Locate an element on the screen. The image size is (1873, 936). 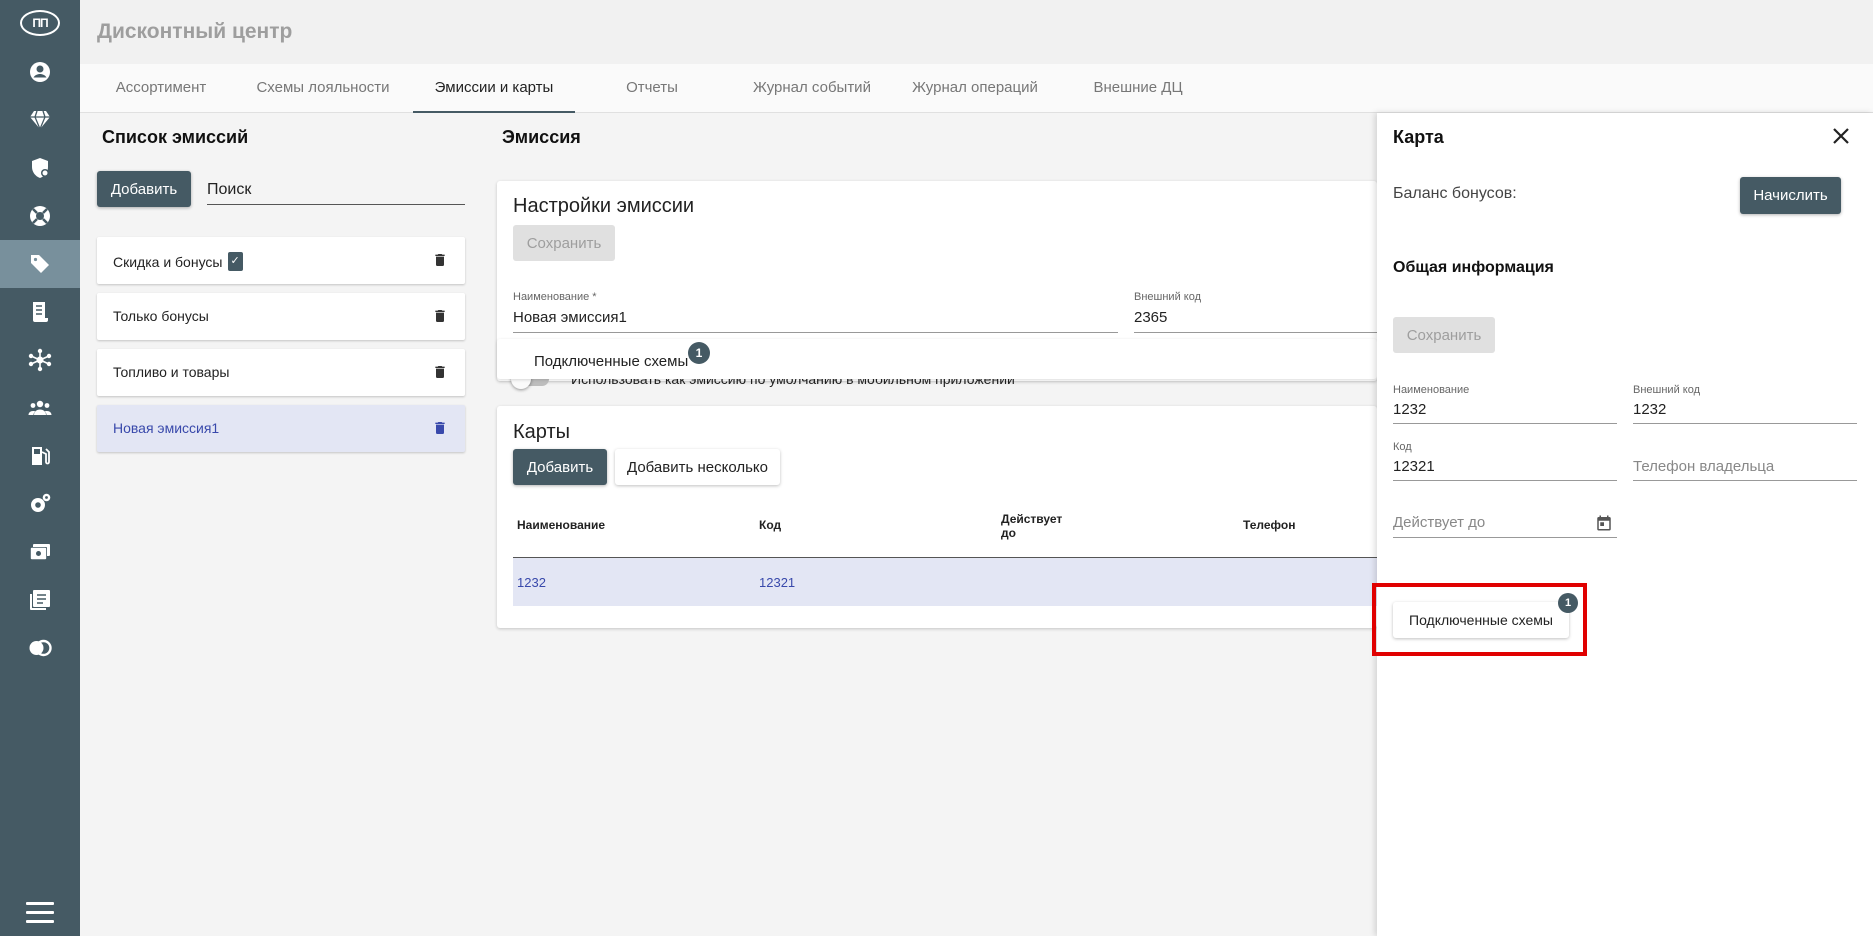
cash-icon is located at coordinates (40, 552).